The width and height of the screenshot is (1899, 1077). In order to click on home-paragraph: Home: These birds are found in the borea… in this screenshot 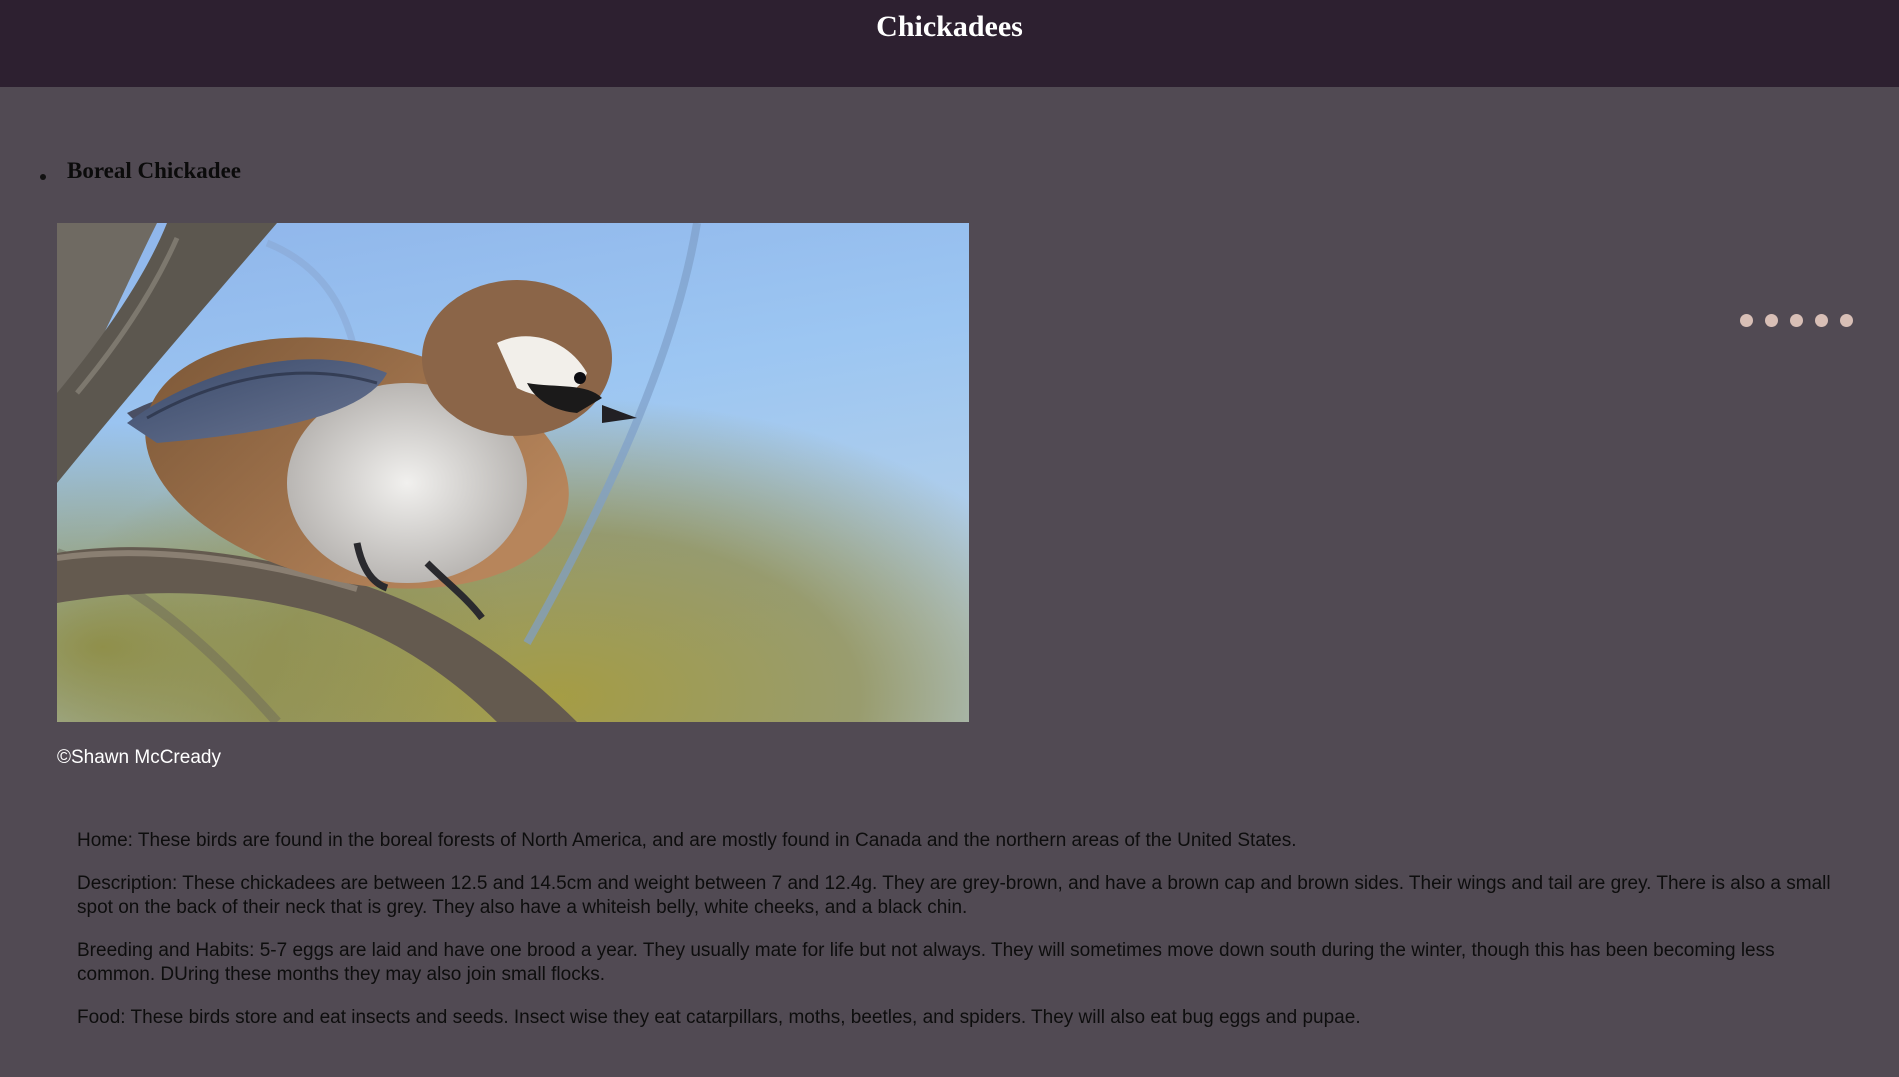, I will do `click(687, 840)`.